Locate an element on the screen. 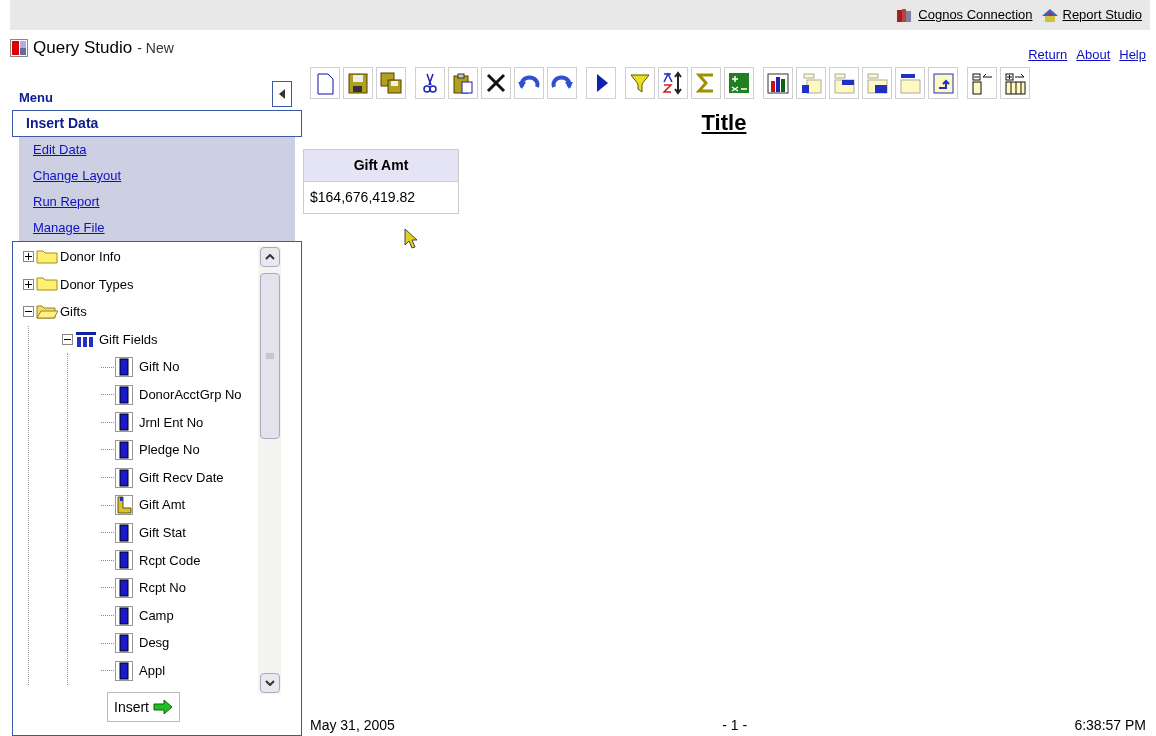  arrow-right-icon is located at coordinates (163, 707).